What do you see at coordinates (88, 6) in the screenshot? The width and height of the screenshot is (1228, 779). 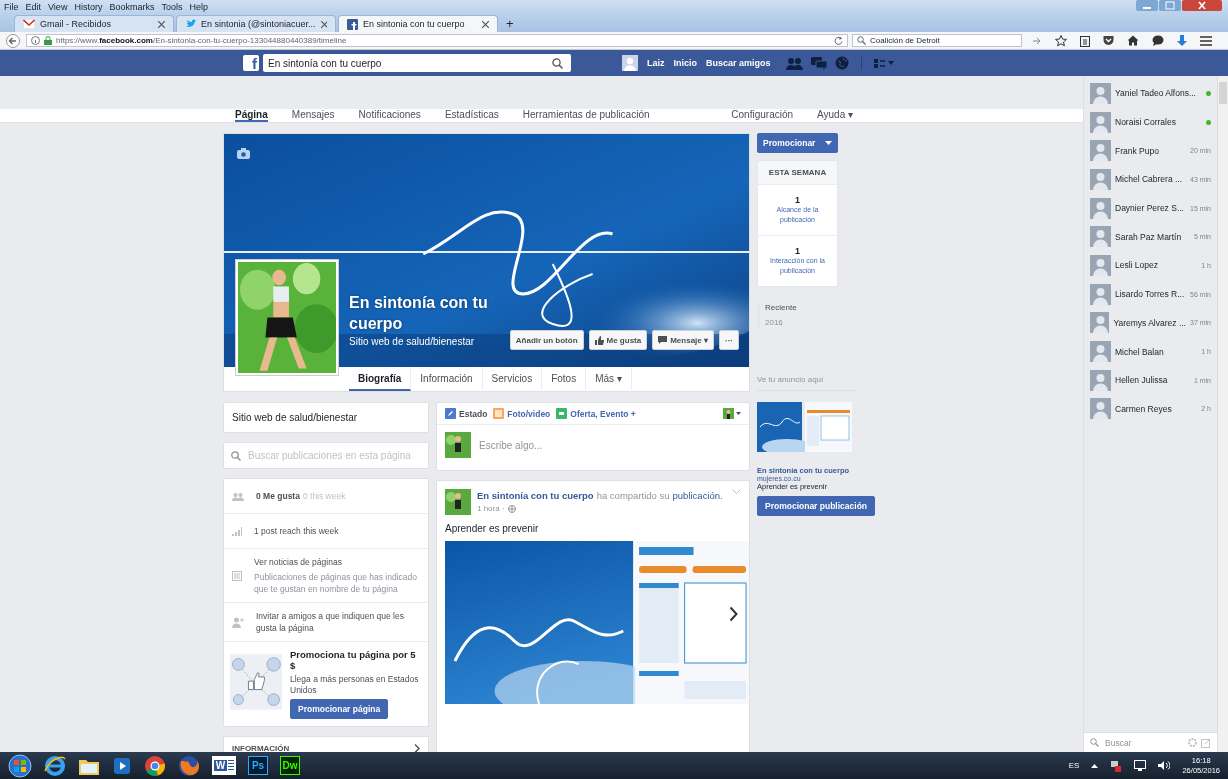 I see `menu-item: History` at bounding box center [88, 6].